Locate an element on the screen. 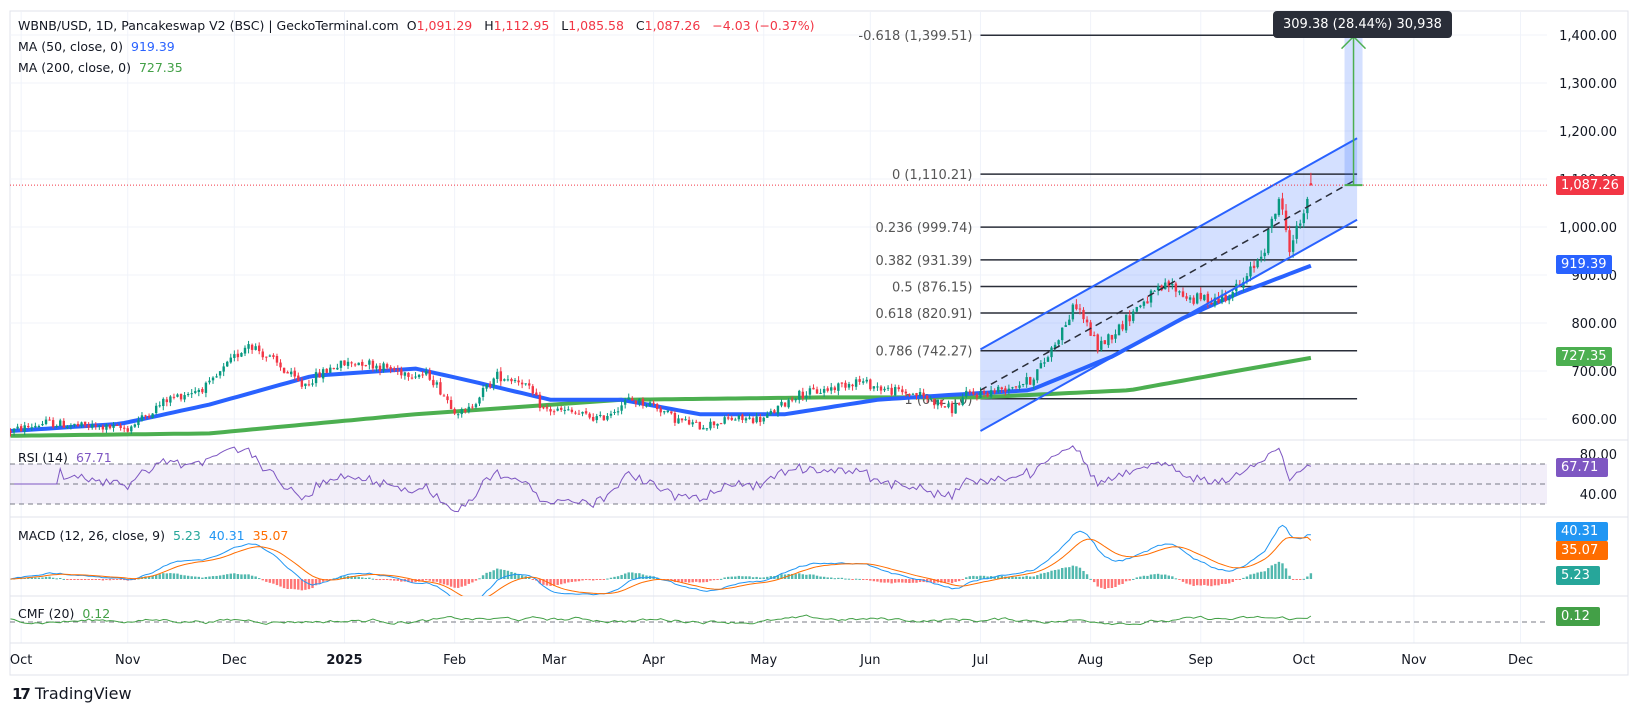 This screenshot has width=1639, height=714. cmf-legend: CMF (20) 0.12 is located at coordinates (66, 613).